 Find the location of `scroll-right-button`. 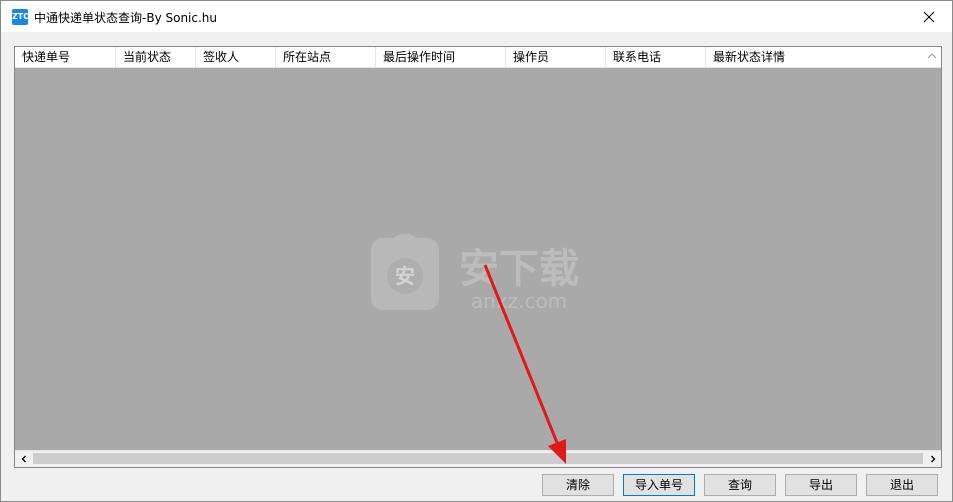

scroll-right-button is located at coordinates (932, 459).